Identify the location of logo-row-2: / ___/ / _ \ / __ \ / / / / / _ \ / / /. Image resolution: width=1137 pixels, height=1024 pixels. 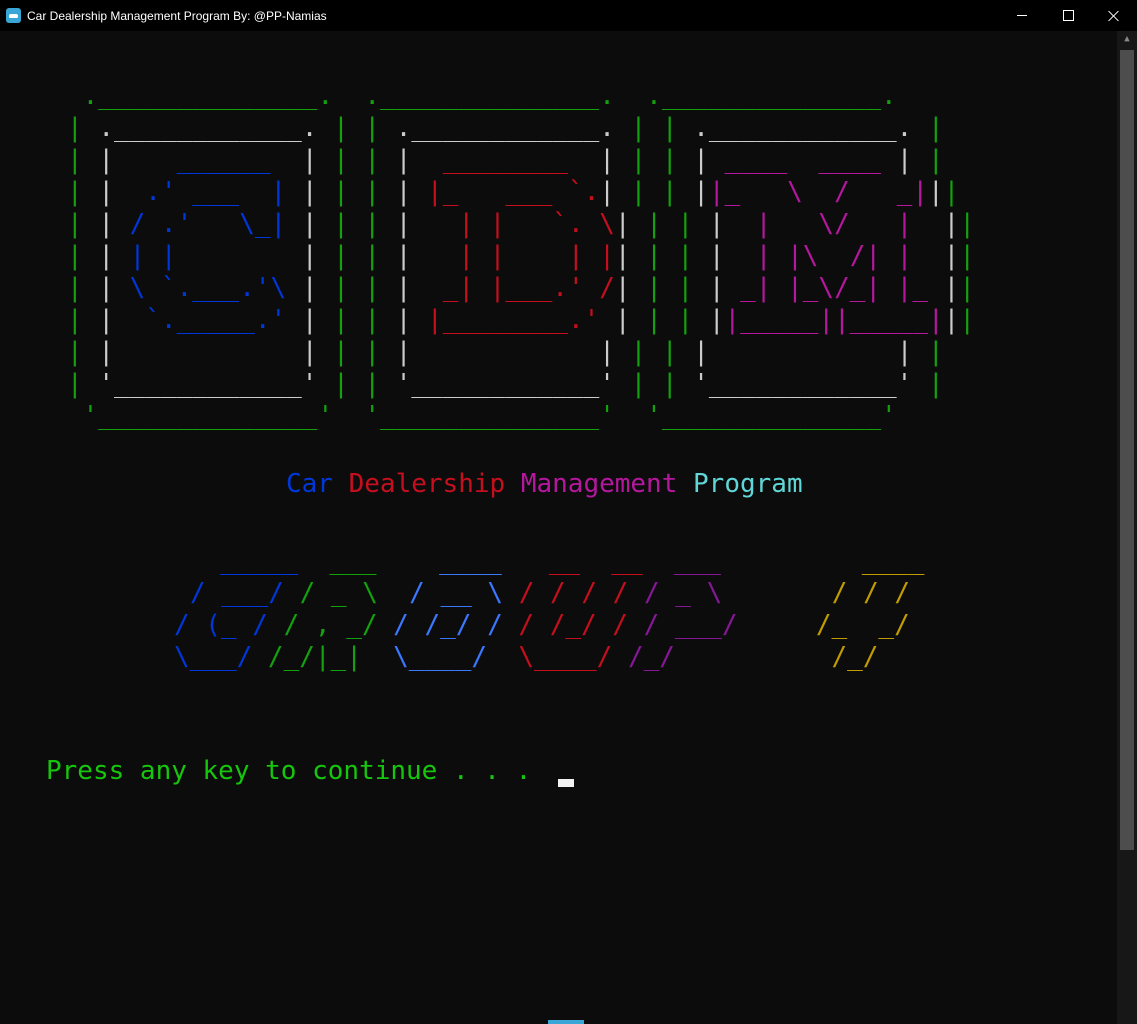
(550, 593).